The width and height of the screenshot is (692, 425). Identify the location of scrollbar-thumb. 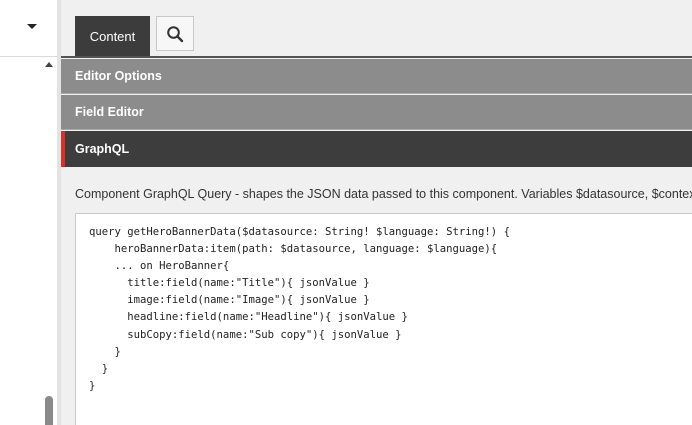
(49, 410).